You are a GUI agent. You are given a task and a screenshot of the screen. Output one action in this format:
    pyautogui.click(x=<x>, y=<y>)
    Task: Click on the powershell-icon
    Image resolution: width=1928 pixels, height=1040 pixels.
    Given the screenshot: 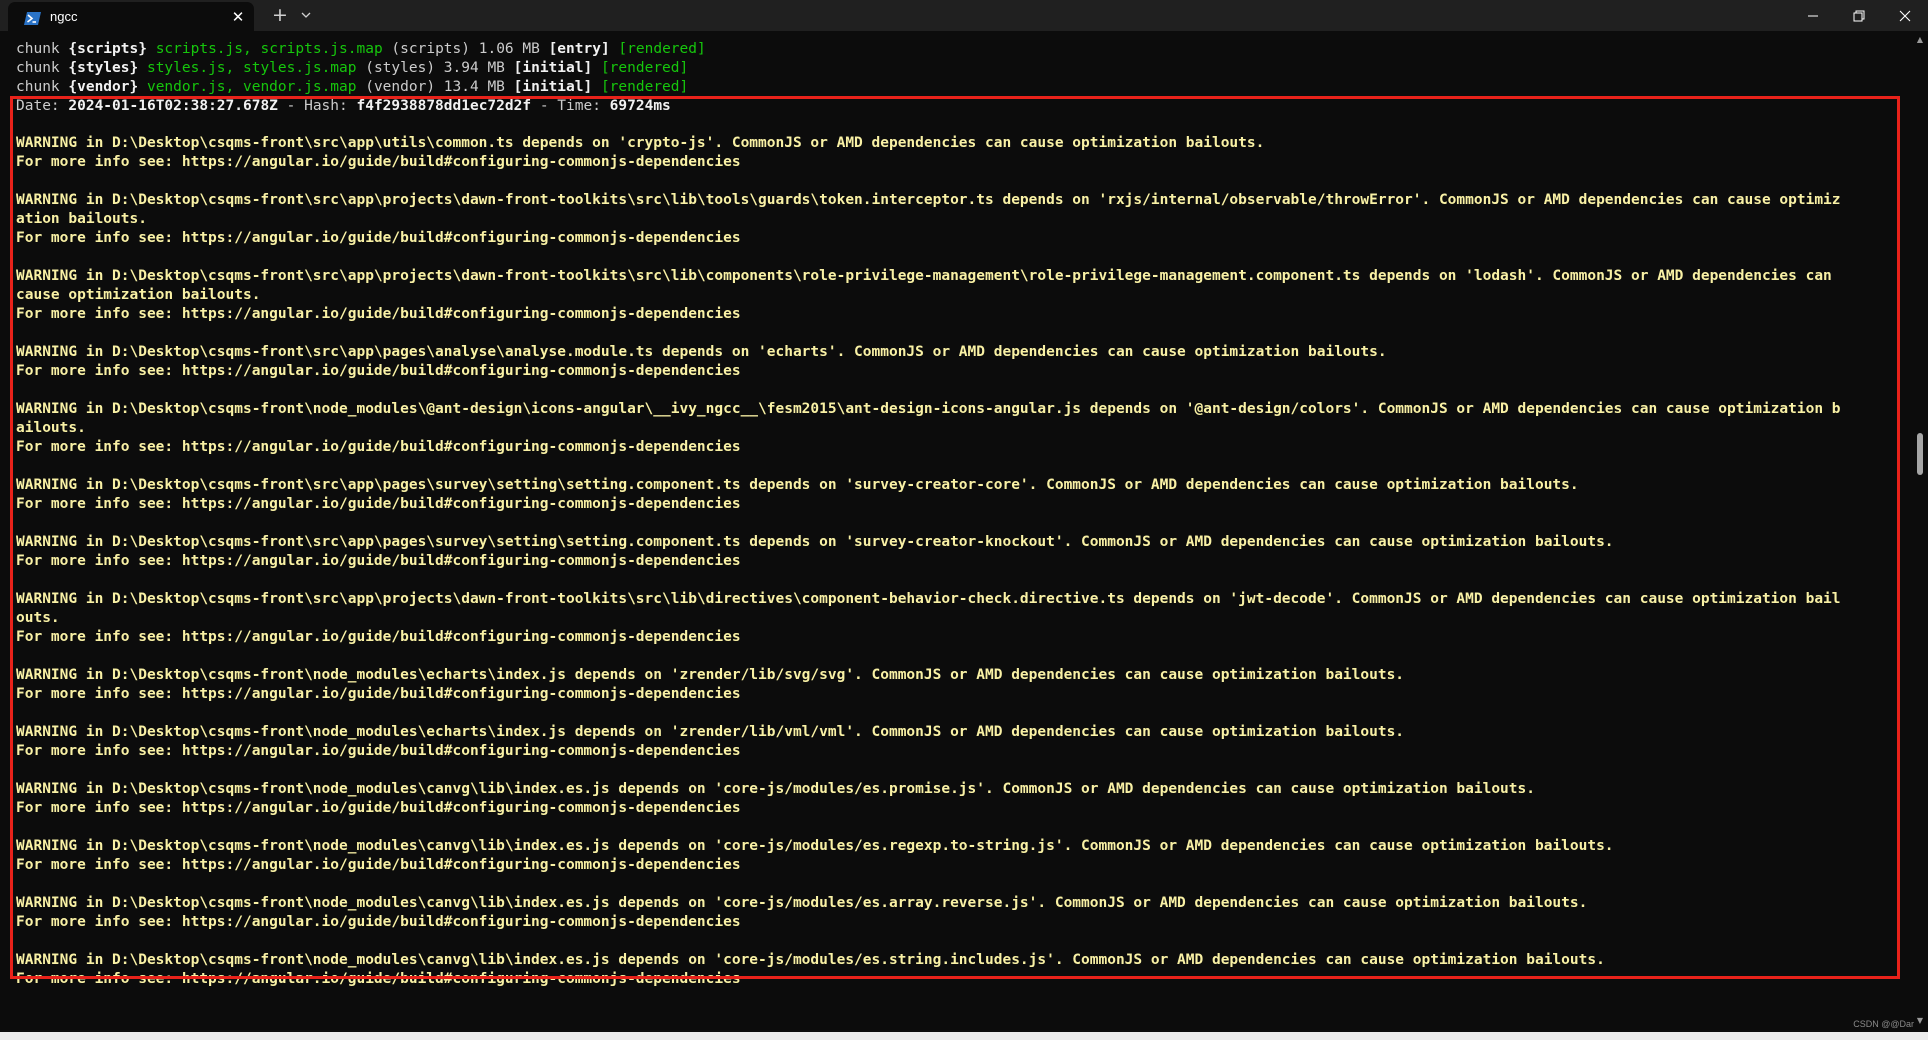 What is the action you would take?
    pyautogui.click(x=32, y=17)
    